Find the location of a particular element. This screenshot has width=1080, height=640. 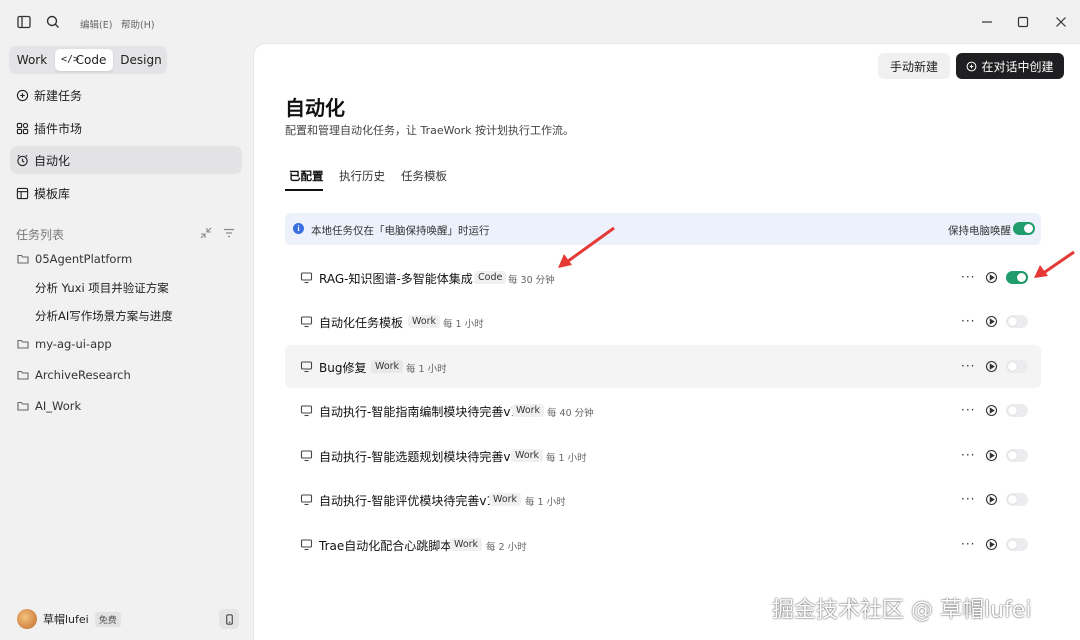

tab-configured: 已配置 is located at coordinates (306, 176).